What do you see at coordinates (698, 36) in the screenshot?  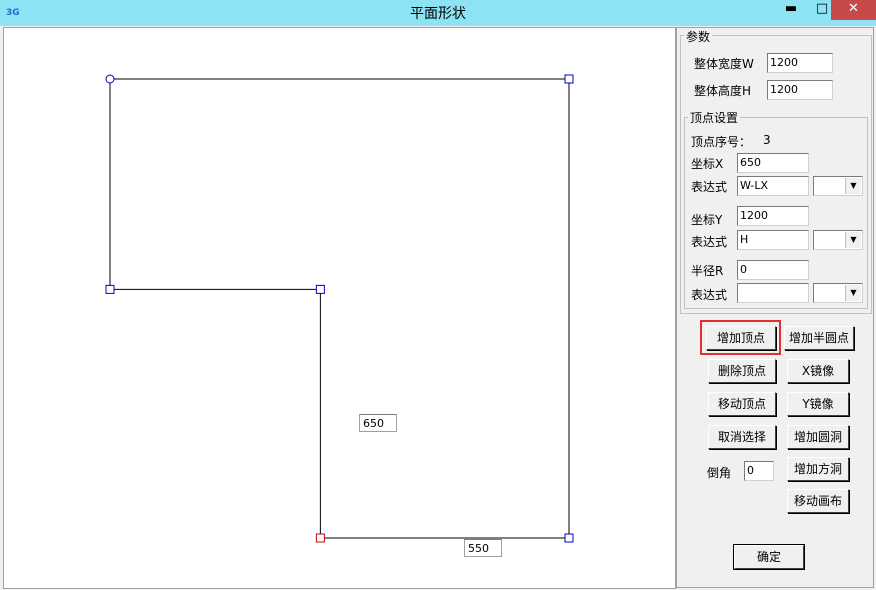 I see `params-group-label: 参数` at bounding box center [698, 36].